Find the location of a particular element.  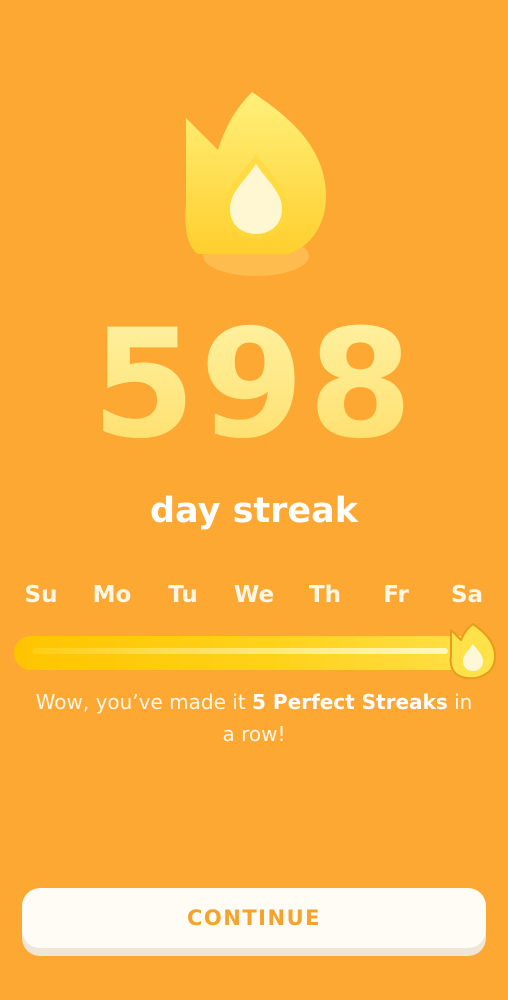

weekday-row: Su Mo Tu We Th Fr Sa is located at coordinates (254, 595).